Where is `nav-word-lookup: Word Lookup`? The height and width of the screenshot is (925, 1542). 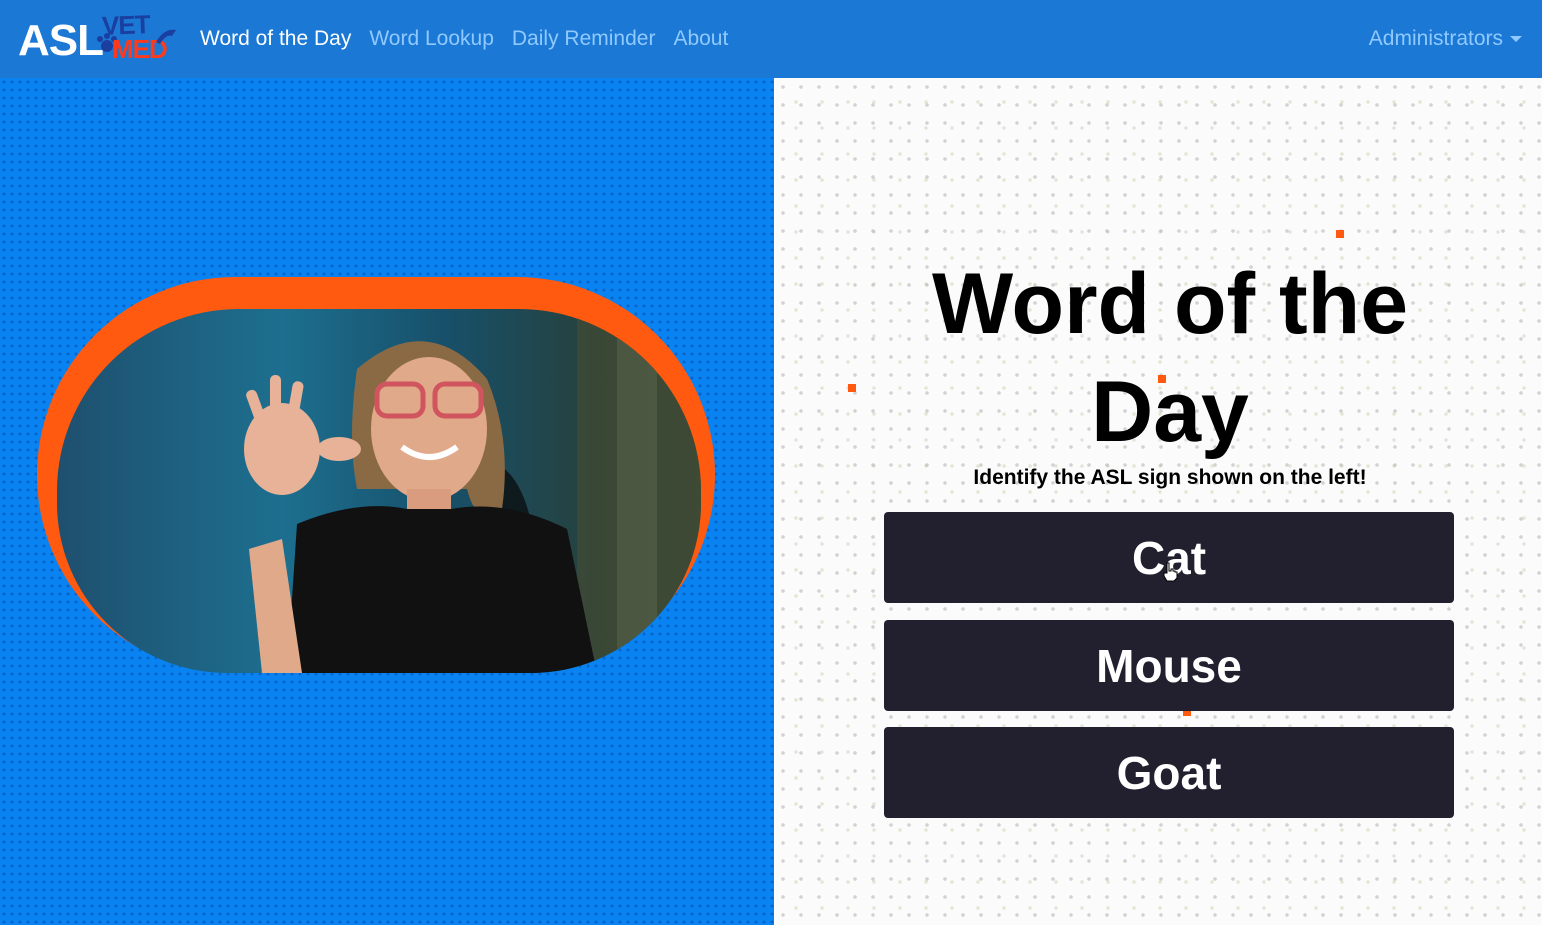 nav-word-lookup: Word Lookup is located at coordinates (431, 39).